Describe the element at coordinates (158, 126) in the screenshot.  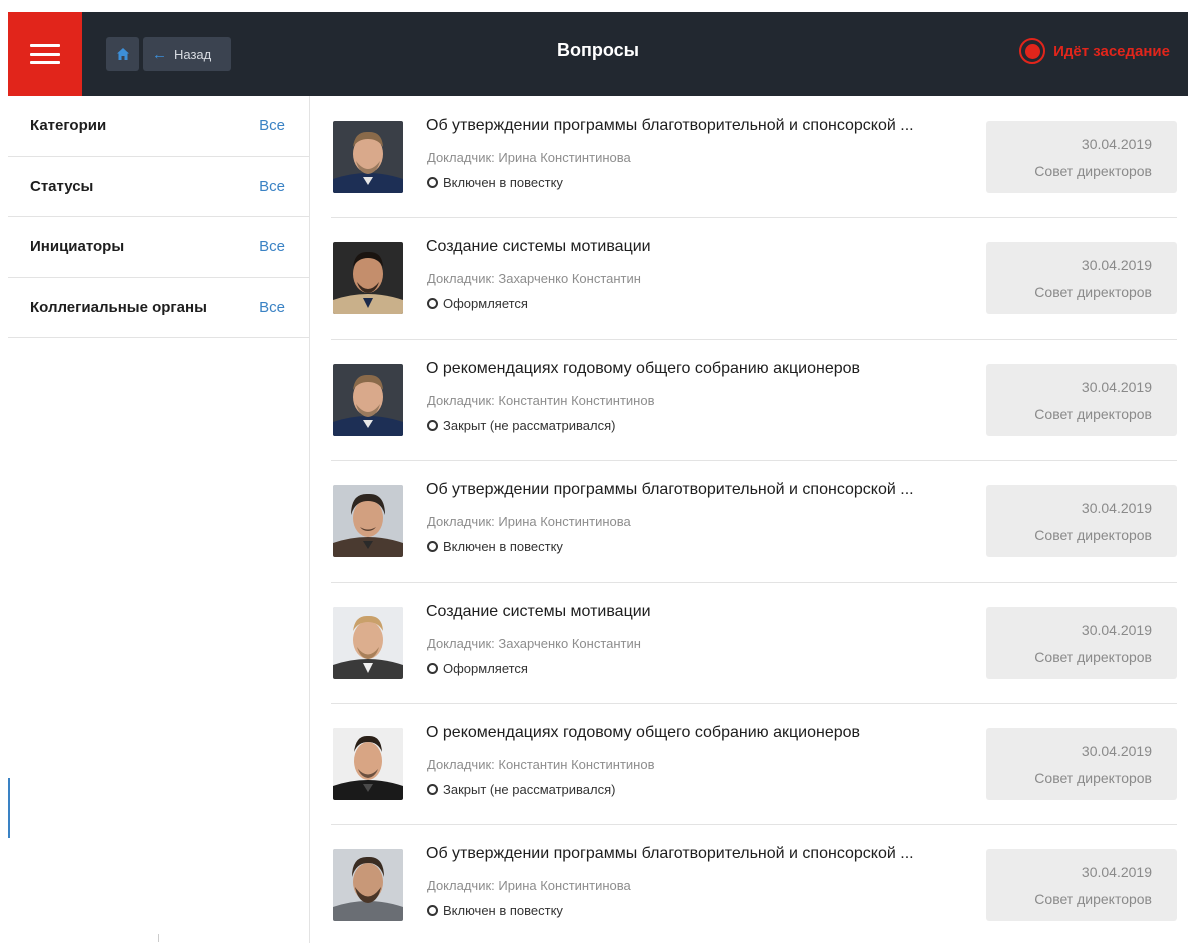
I see `filter-categories: Категории Все` at that location.